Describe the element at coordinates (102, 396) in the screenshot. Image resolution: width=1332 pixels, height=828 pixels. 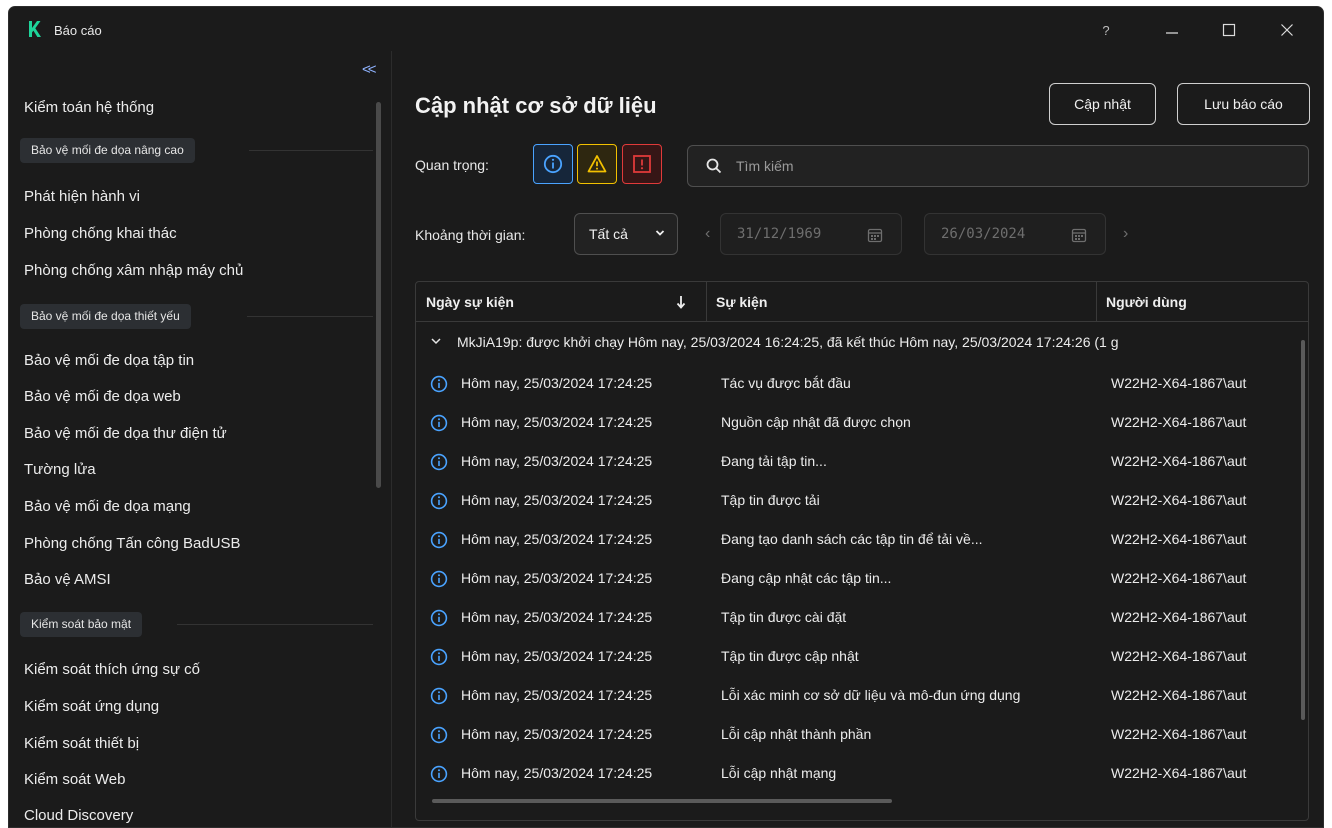
I see `sidebar-item-web-threat: Bảo vệ mối đe dọa web` at that location.